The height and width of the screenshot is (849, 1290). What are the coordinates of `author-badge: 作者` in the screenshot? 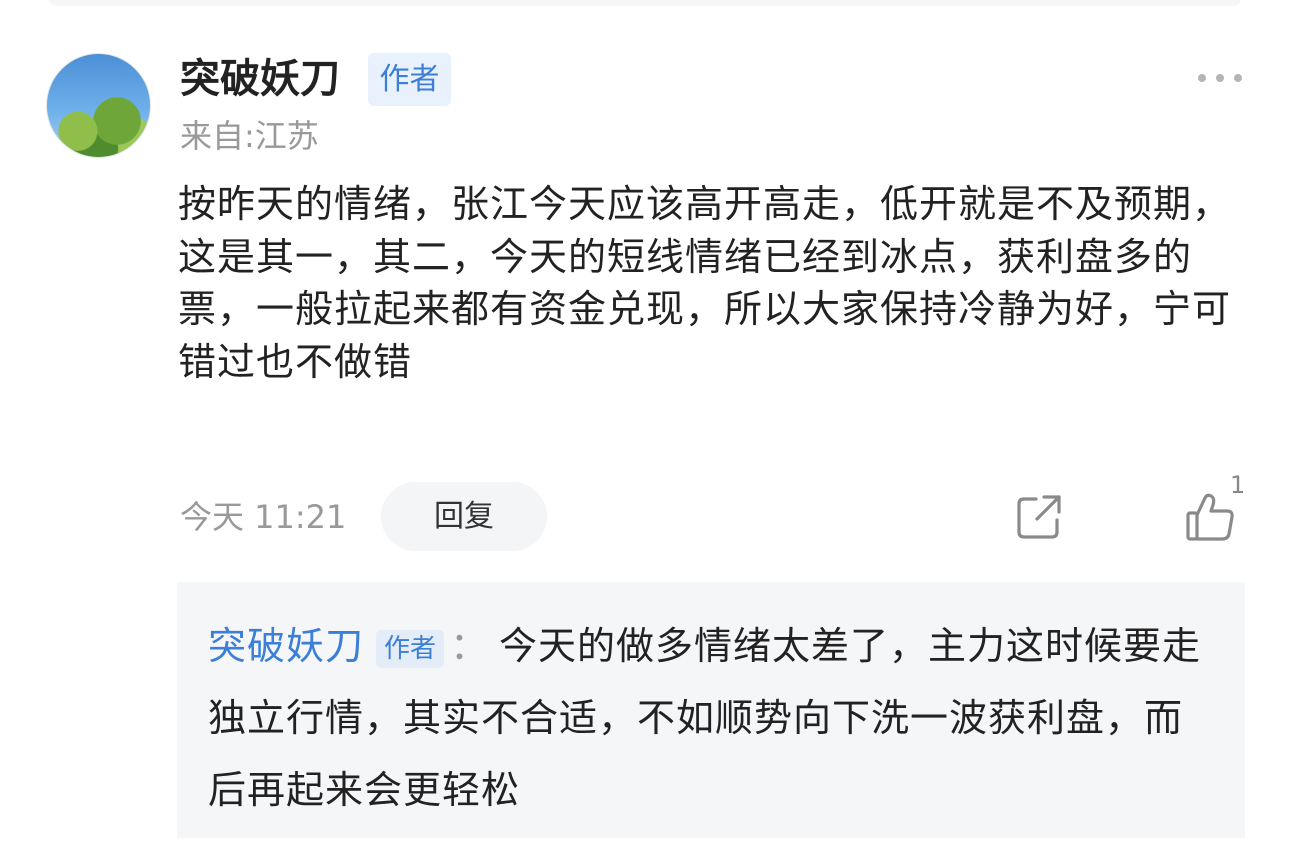 It's located at (409, 79).